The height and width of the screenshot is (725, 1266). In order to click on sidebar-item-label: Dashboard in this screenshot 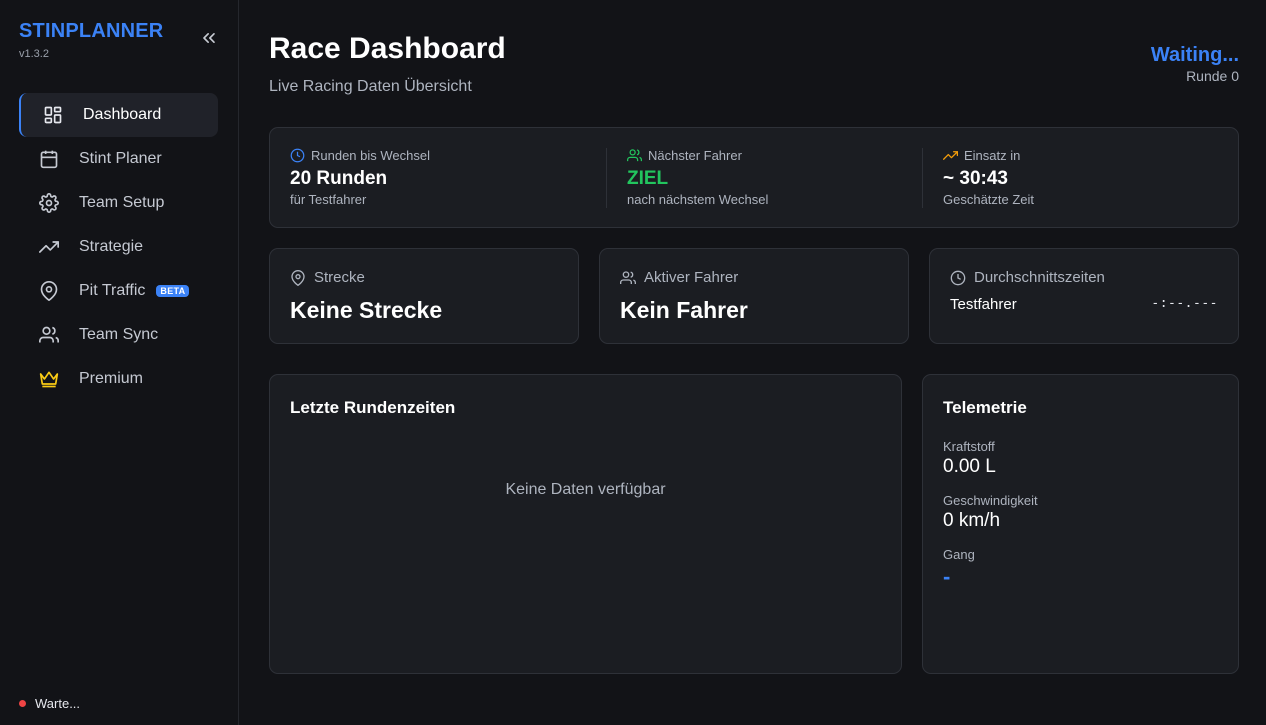, I will do `click(122, 114)`.